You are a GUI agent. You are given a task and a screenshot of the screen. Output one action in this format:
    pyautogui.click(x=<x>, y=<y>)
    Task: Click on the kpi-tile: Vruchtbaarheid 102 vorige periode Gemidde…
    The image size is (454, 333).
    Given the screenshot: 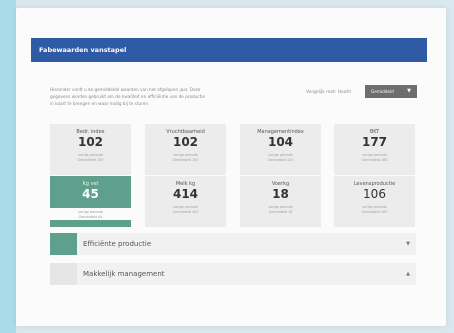 What is the action you would take?
    pyautogui.click(x=185, y=149)
    